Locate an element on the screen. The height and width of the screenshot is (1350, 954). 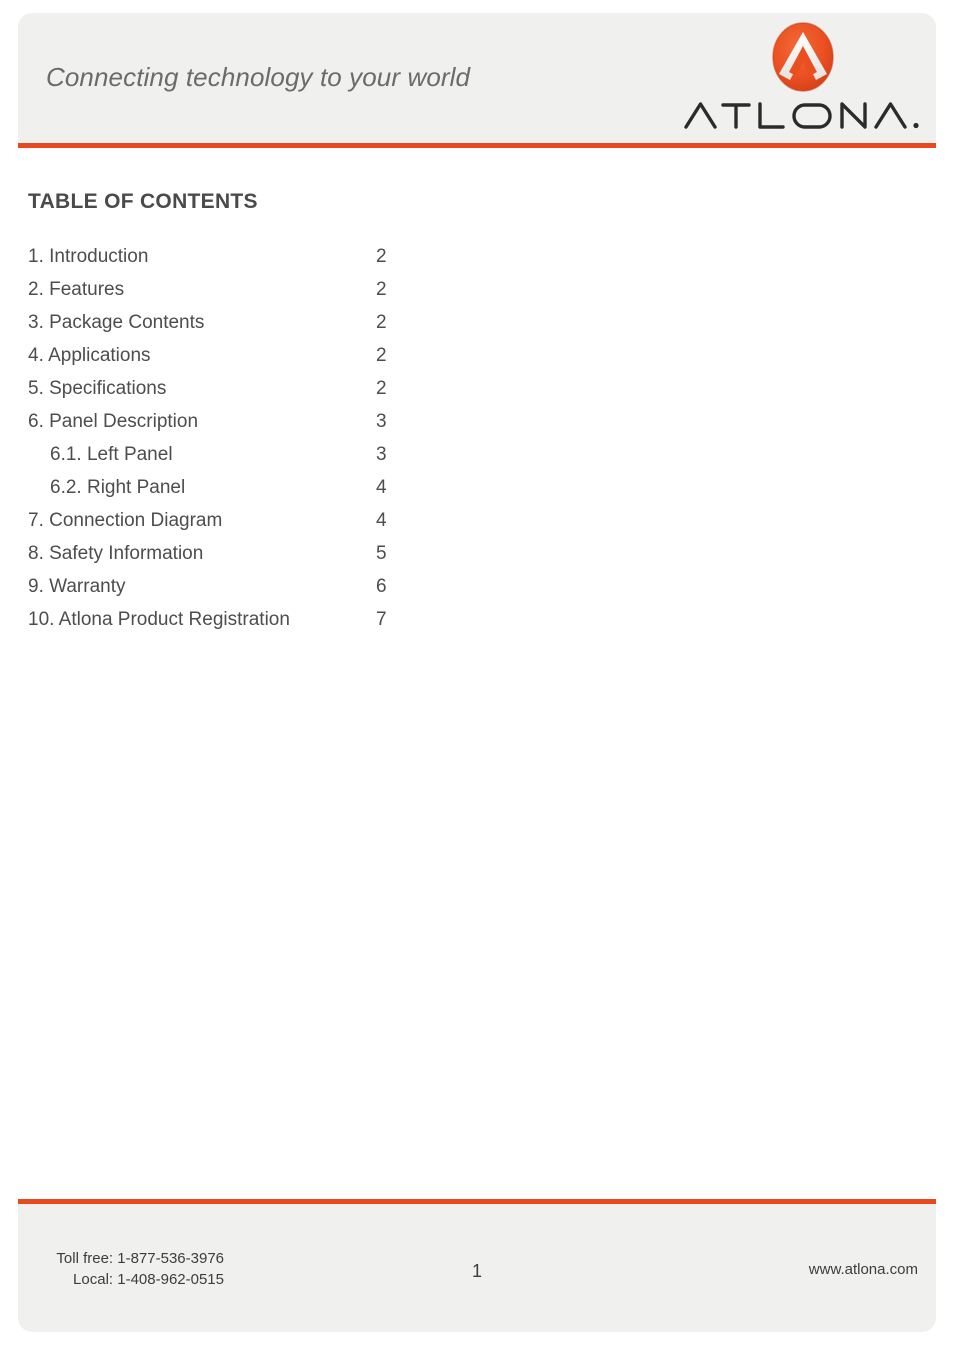
toc-entry: 1. Introduction 2 is located at coordinates (238, 262).